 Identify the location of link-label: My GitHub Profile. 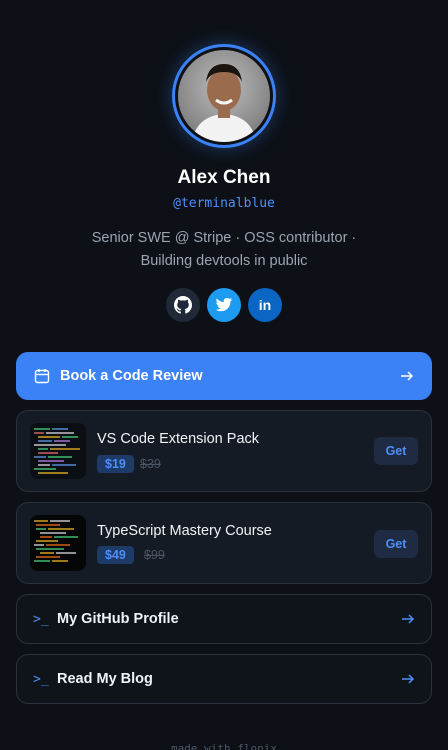
(118, 619).